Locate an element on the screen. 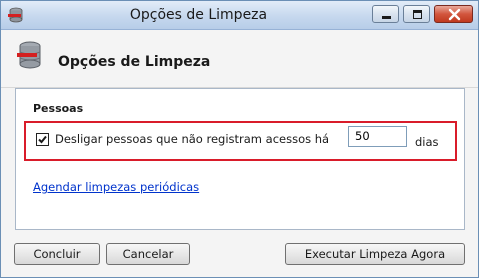 This screenshot has width=479, height=278. window-title: Opções de Limpeza is located at coordinates (198, 15).